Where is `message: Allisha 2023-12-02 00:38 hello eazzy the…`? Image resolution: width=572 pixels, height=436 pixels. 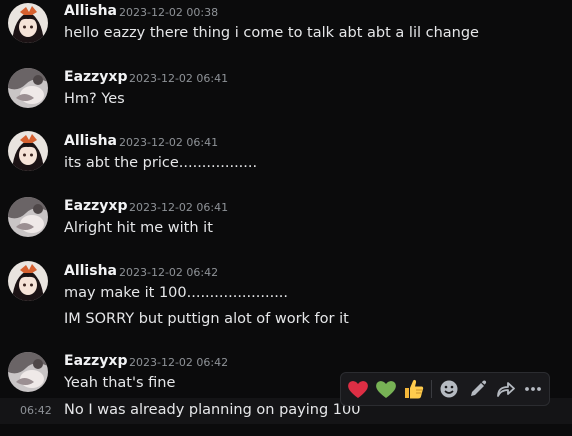 message: Allisha 2023-12-02 00:38 hello eazzy the… is located at coordinates (286, 30).